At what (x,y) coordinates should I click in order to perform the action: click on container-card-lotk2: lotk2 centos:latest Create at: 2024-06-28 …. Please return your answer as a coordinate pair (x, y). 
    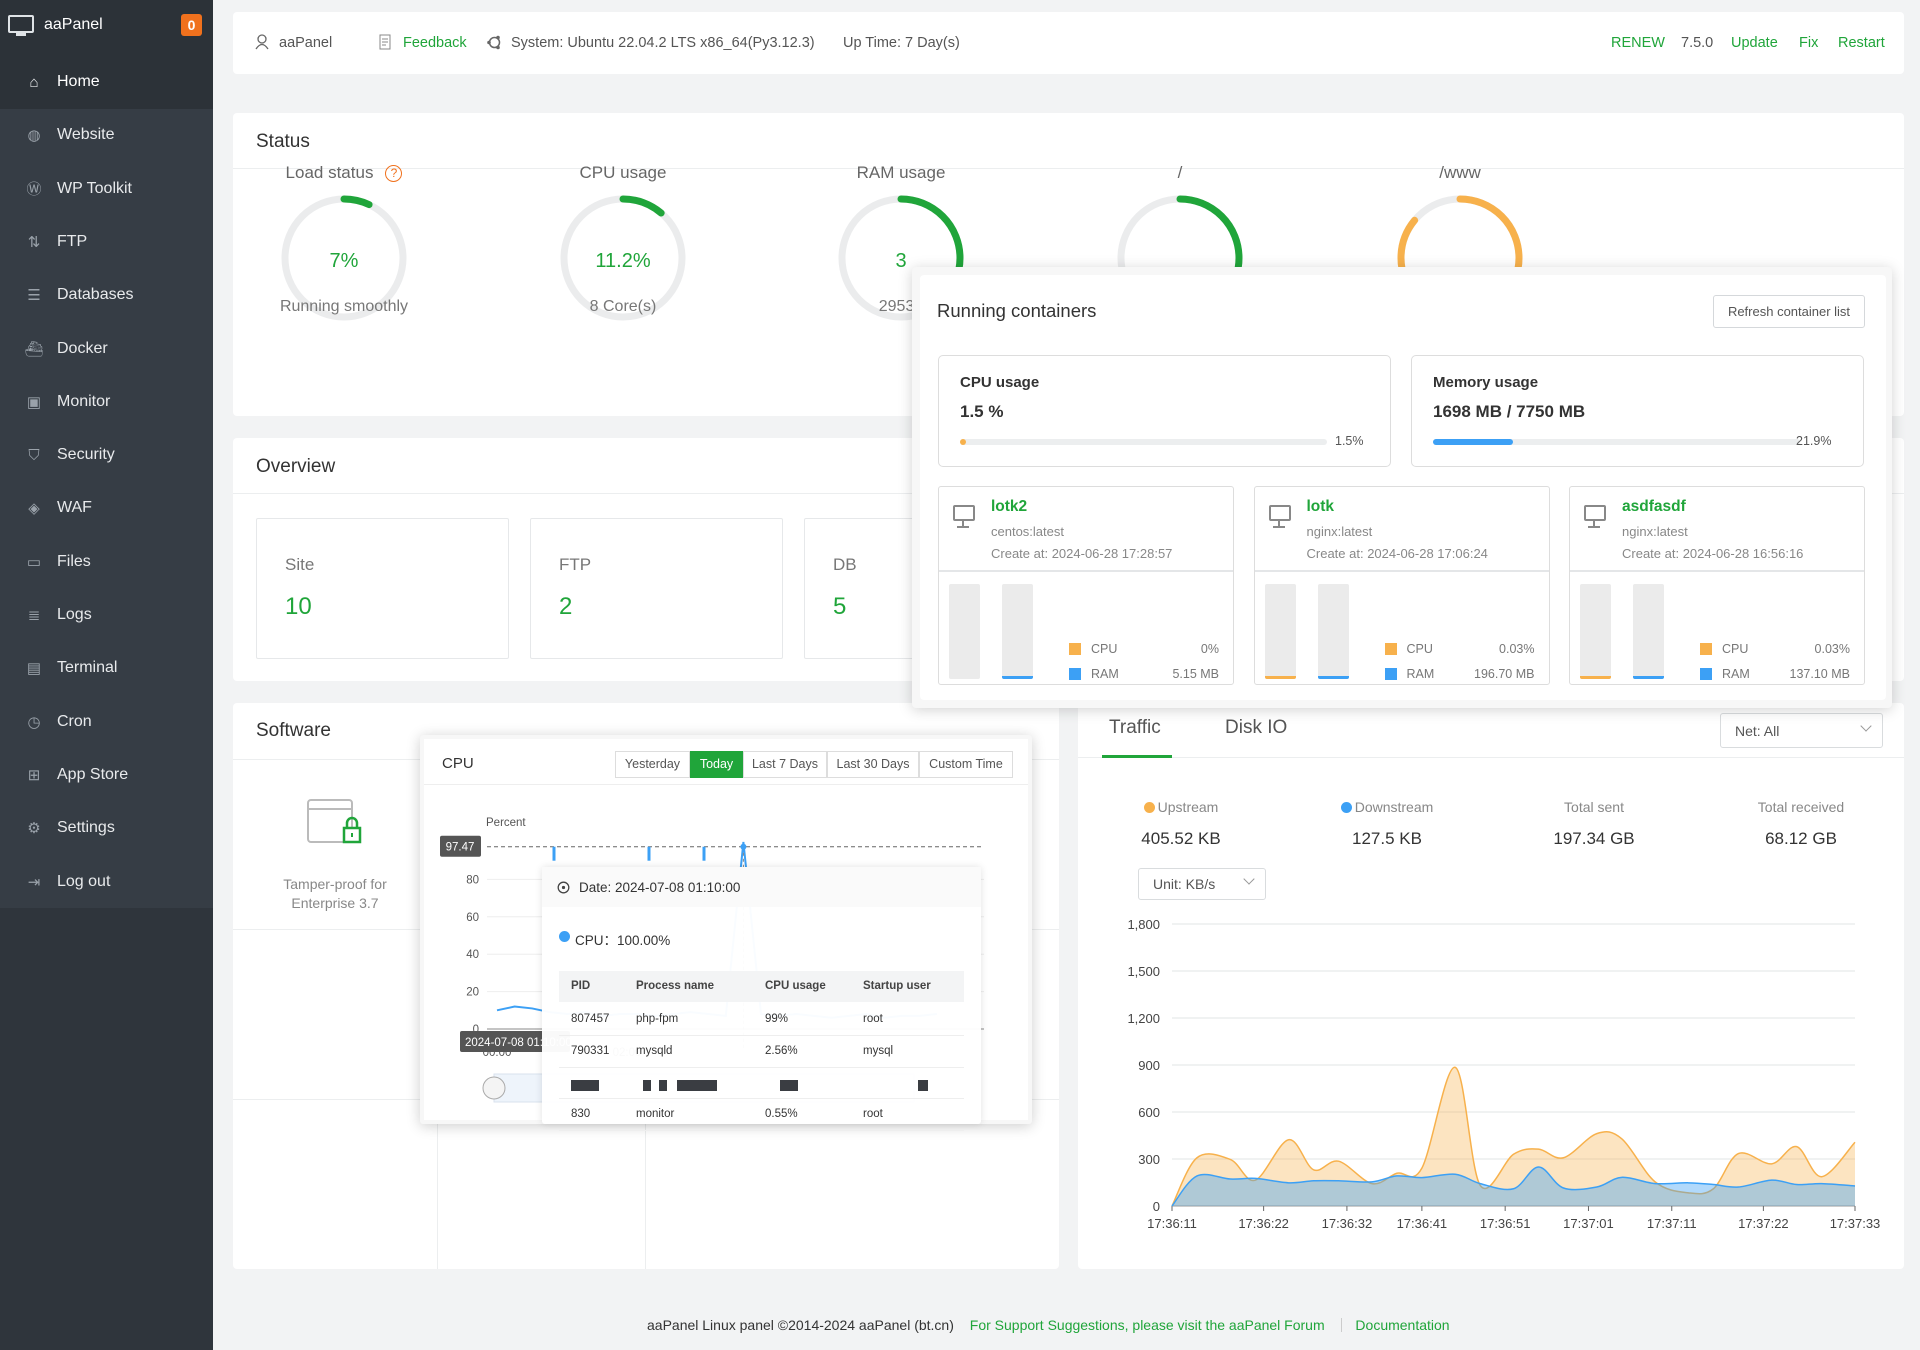
    Looking at the image, I should click on (1086, 585).